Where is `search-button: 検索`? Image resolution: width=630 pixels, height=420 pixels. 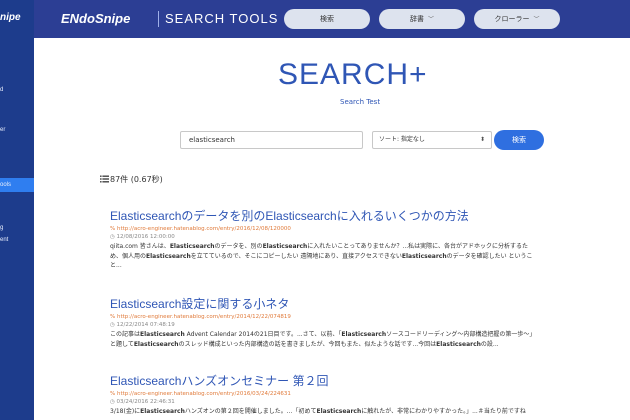 search-button: 検索 is located at coordinates (519, 140).